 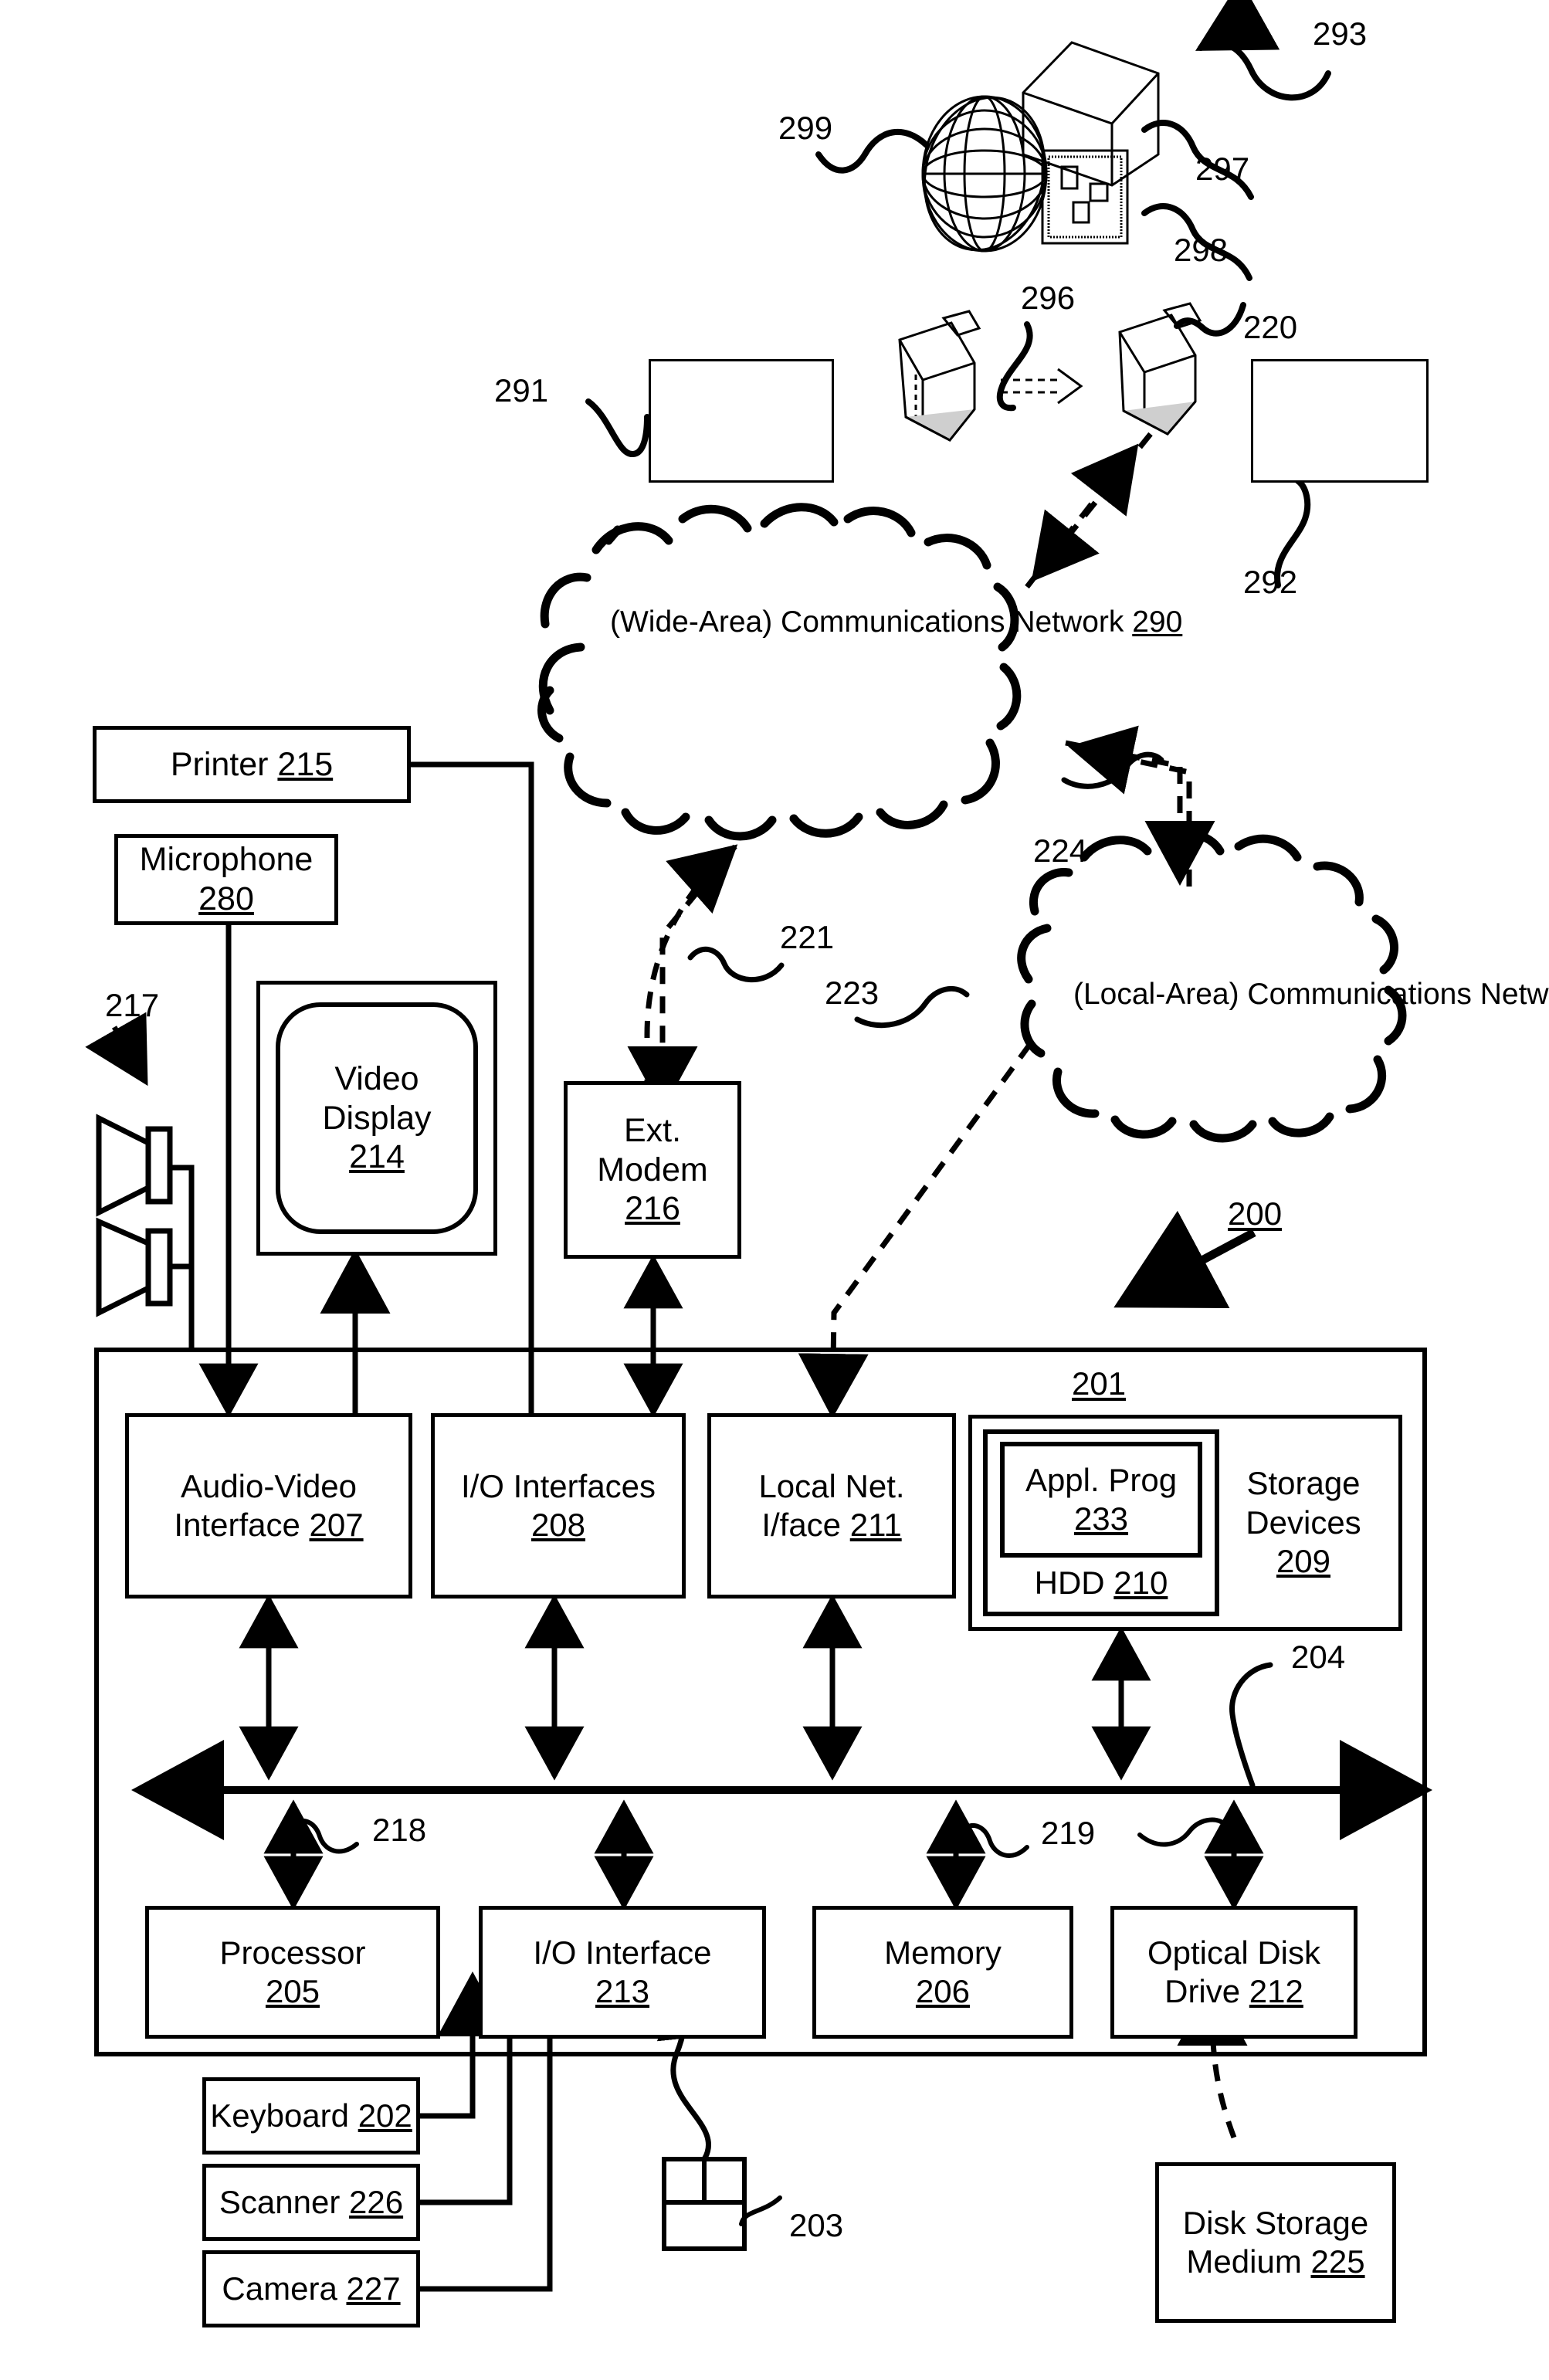 What do you see at coordinates (385, 2115) in the screenshot?
I see `keyboard-number: 202` at bounding box center [385, 2115].